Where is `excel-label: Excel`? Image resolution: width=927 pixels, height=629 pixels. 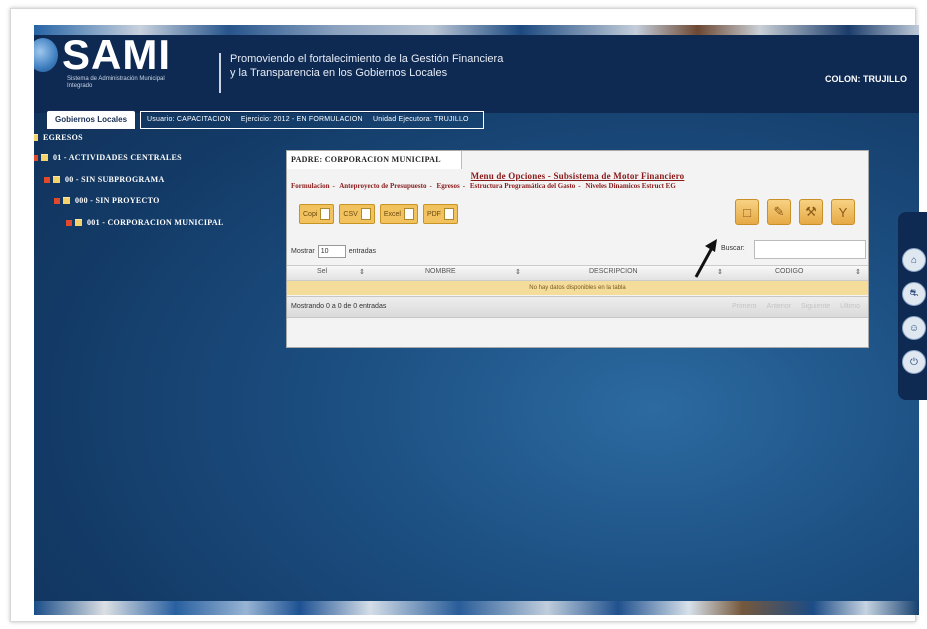 excel-label: Excel is located at coordinates (392, 214).